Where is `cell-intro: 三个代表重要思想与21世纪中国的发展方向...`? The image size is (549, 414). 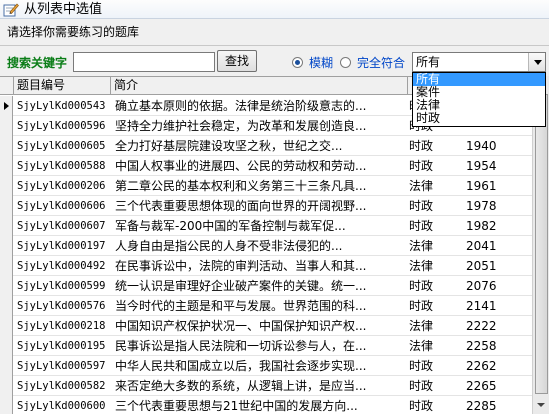 cell-intro: 三个代表重要思想与21世纪中国的发展方向... is located at coordinates (236, 406).